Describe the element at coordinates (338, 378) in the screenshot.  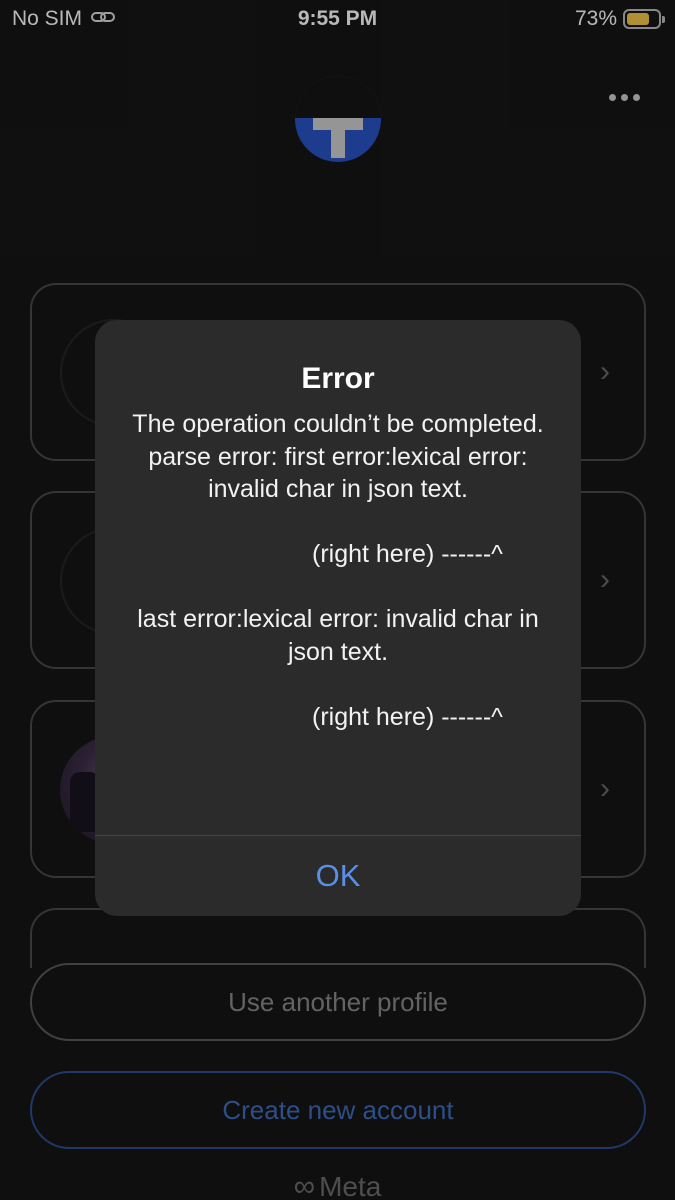
I see `alert-title: Error` at that location.